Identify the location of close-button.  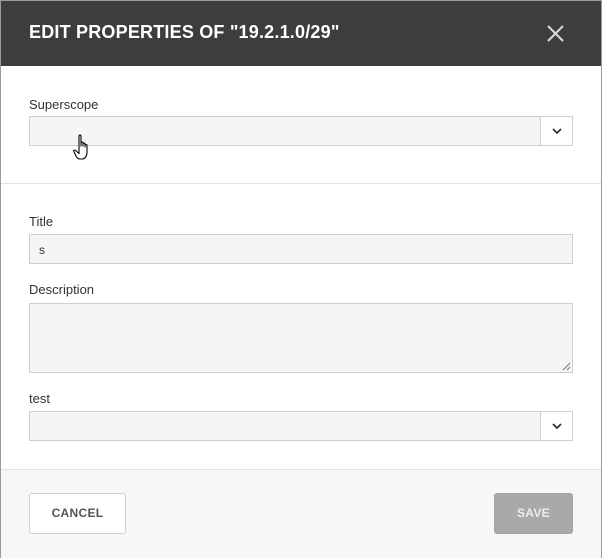
(555, 33).